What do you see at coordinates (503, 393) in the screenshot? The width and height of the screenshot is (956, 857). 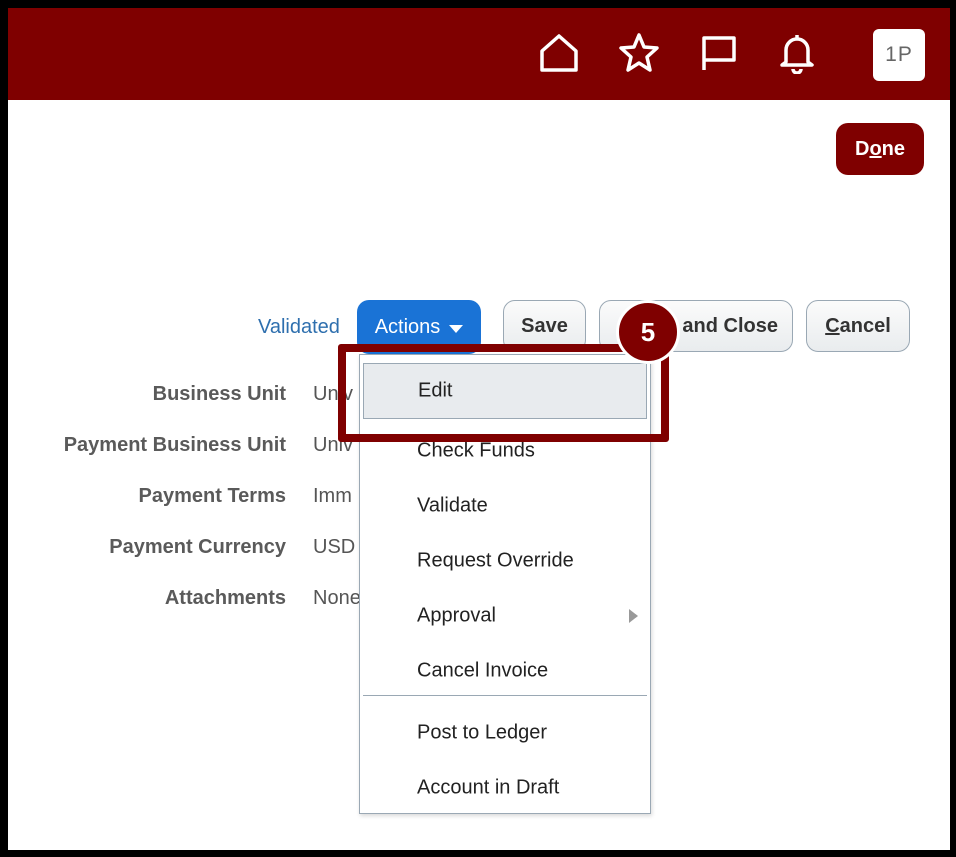 I see `callout-highlight-box` at bounding box center [503, 393].